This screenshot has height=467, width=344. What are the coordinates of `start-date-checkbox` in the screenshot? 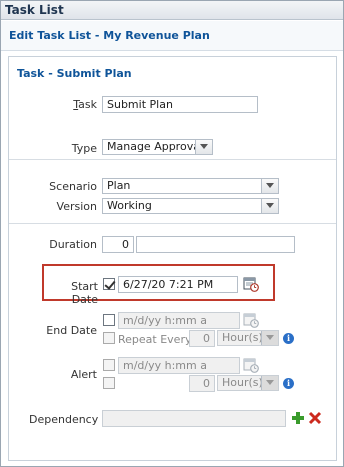 It's located at (109, 284).